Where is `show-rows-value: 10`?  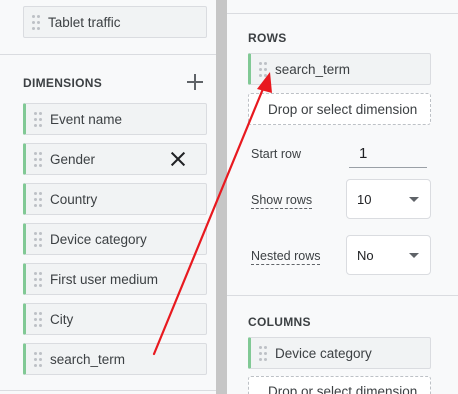
show-rows-value: 10 is located at coordinates (364, 199).